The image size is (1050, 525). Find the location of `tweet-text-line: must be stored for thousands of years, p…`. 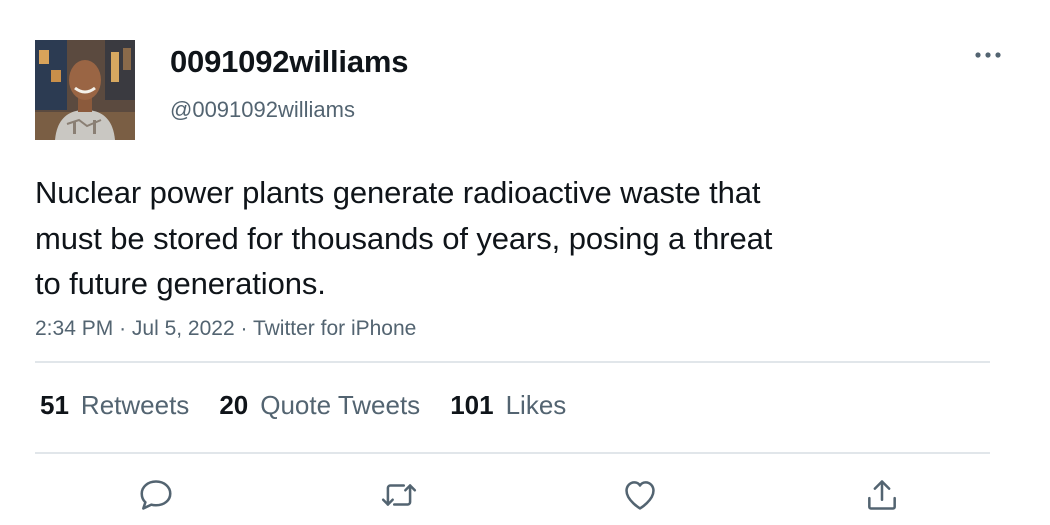

tweet-text-line: must be stored for thousands of years, p… is located at coordinates (404, 238).